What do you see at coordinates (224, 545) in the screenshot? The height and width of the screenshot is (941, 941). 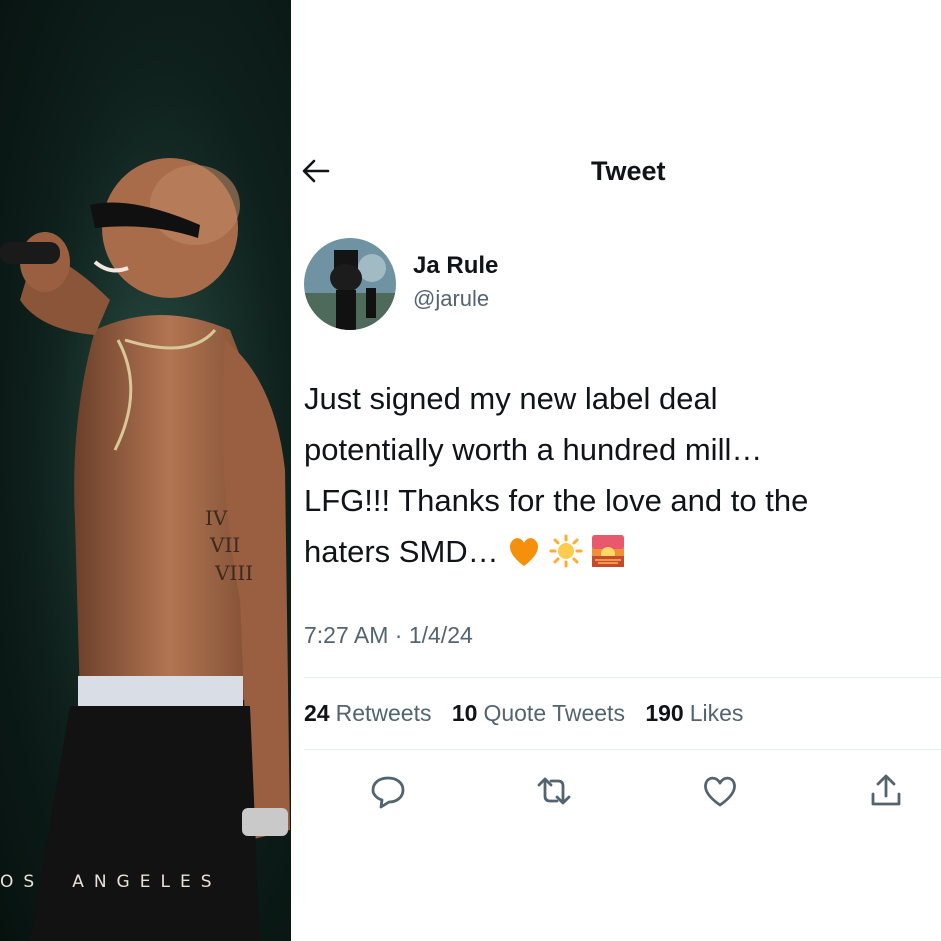 I see `svg-text: VII` at bounding box center [224, 545].